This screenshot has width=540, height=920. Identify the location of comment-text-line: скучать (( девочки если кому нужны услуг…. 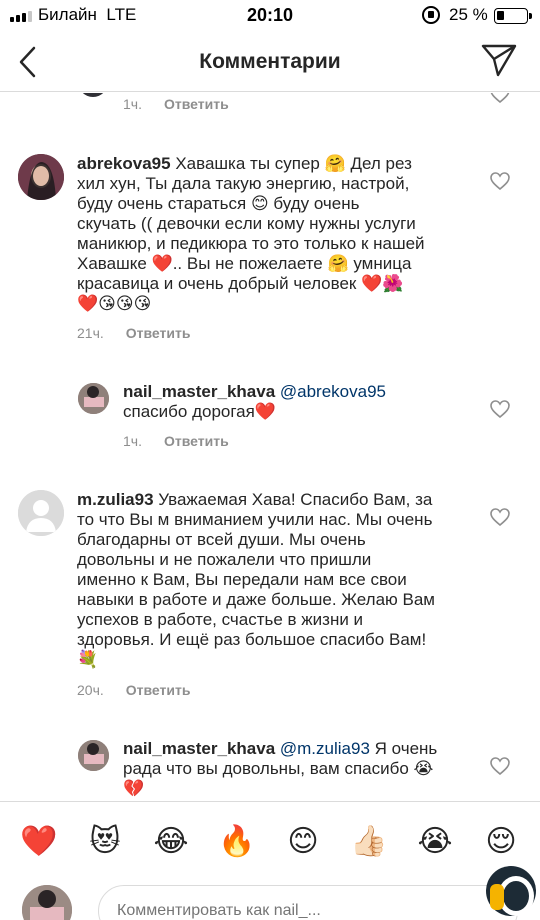
(246, 223).